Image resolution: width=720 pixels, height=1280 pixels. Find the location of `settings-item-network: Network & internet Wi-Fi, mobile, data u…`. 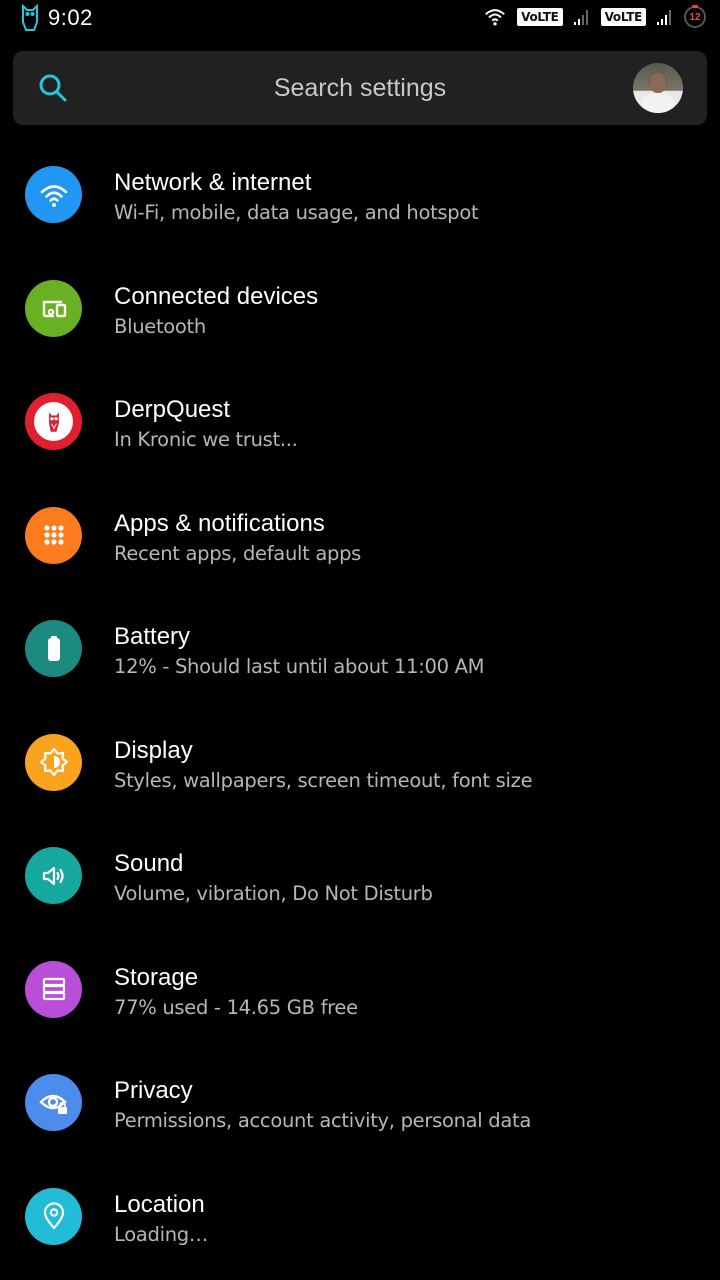

settings-item-network: Network & internet Wi-Fi, mobile, data u… is located at coordinates (360, 197).